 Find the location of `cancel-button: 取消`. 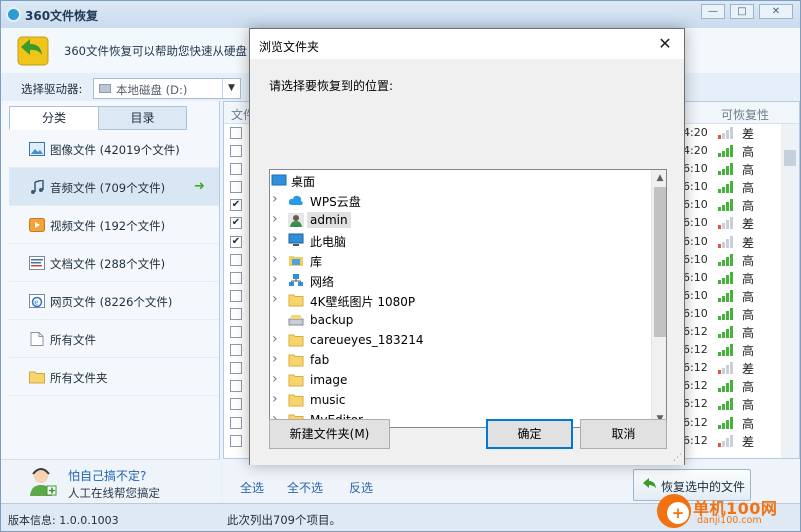

cancel-button: 取消 is located at coordinates (623, 434).